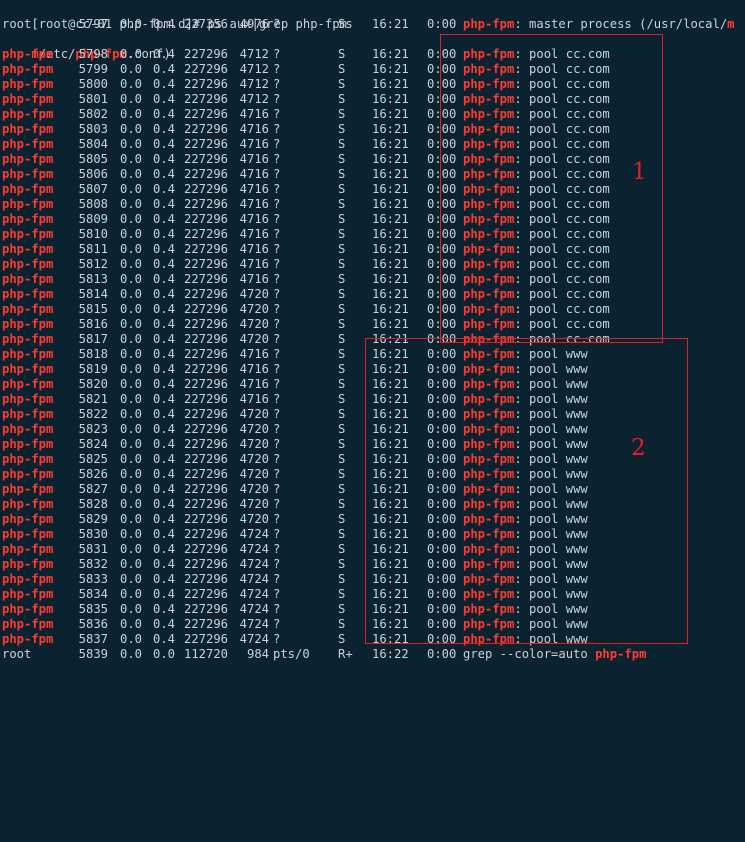  What do you see at coordinates (93, 264) in the screenshot?
I see `pid-cell: 5812` at bounding box center [93, 264].